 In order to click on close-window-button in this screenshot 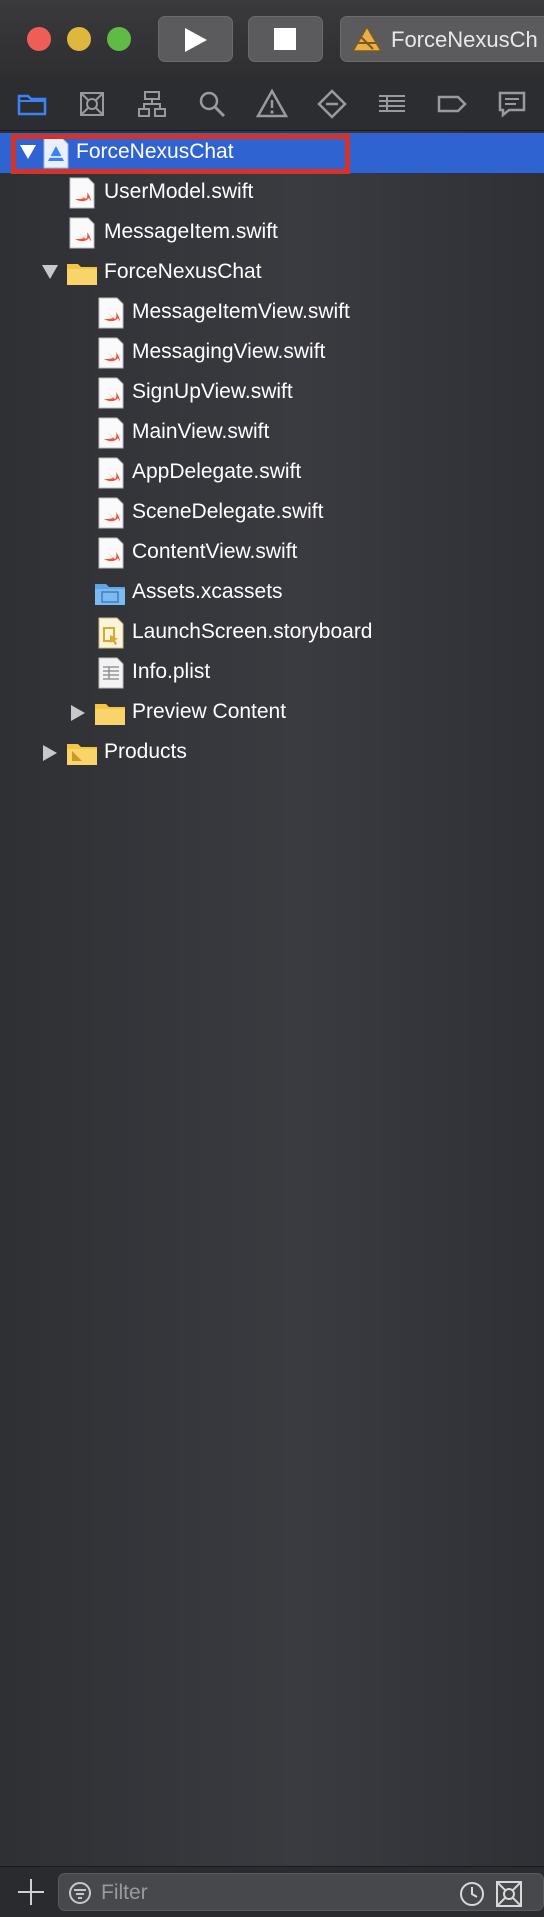, I will do `click(39, 39)`.